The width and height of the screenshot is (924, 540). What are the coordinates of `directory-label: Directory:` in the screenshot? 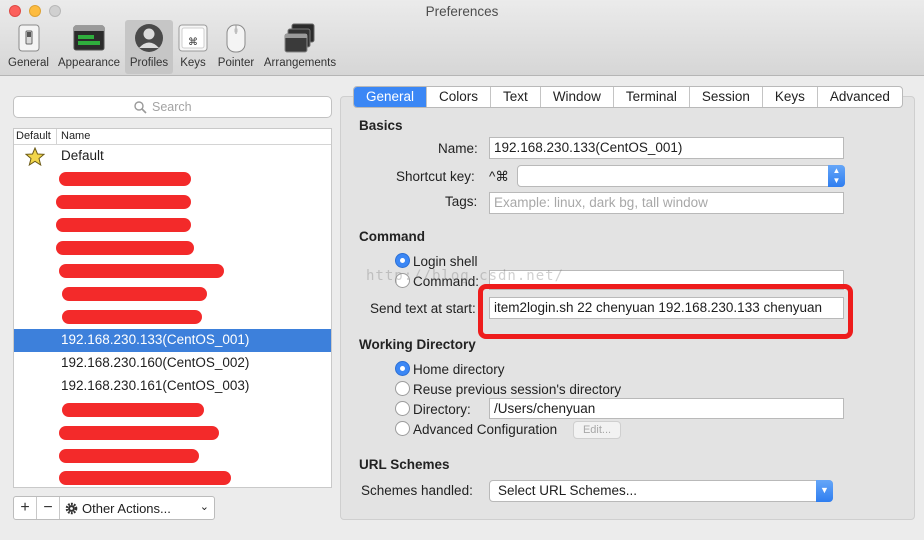 It's located at (442, 409).